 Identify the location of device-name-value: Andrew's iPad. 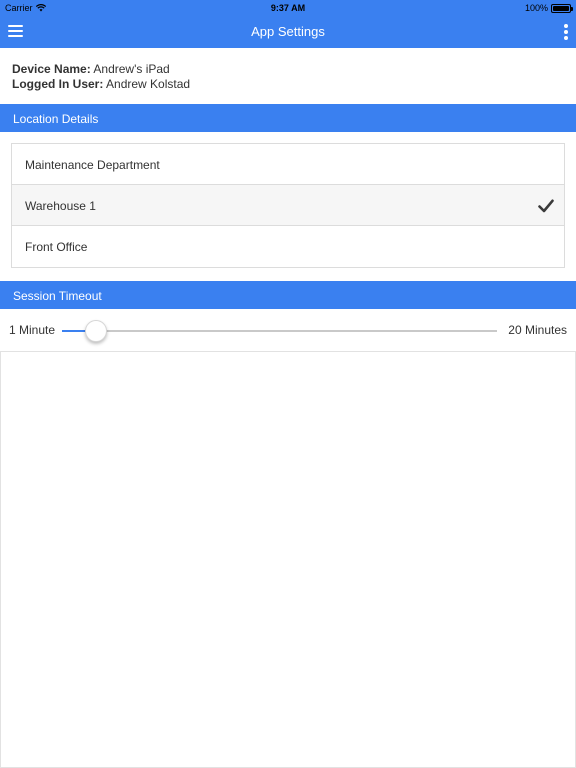
(131, 69).